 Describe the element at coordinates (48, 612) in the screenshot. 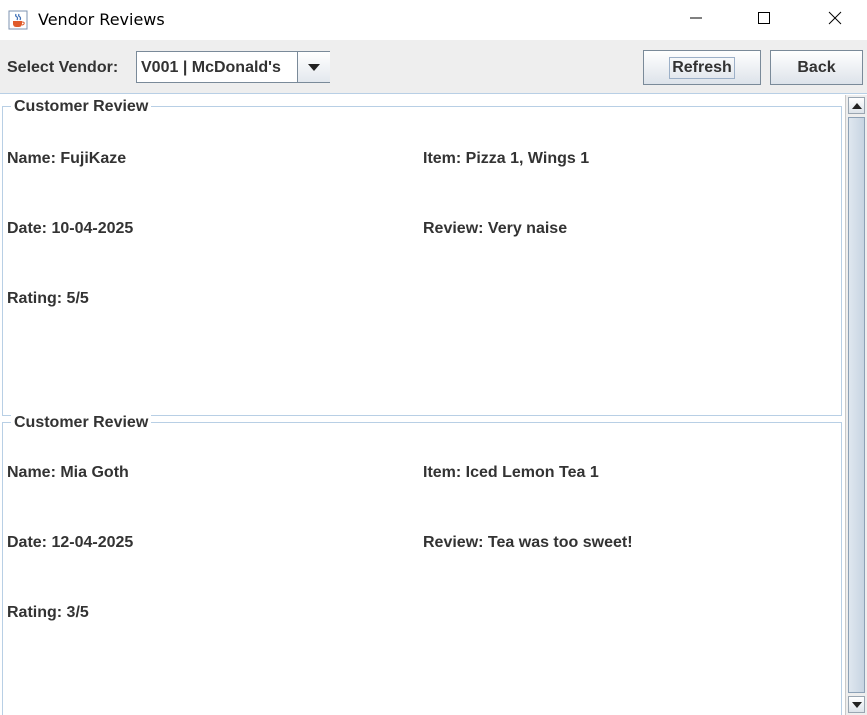

I see `review-rating: Rating: 3/5` at that location.